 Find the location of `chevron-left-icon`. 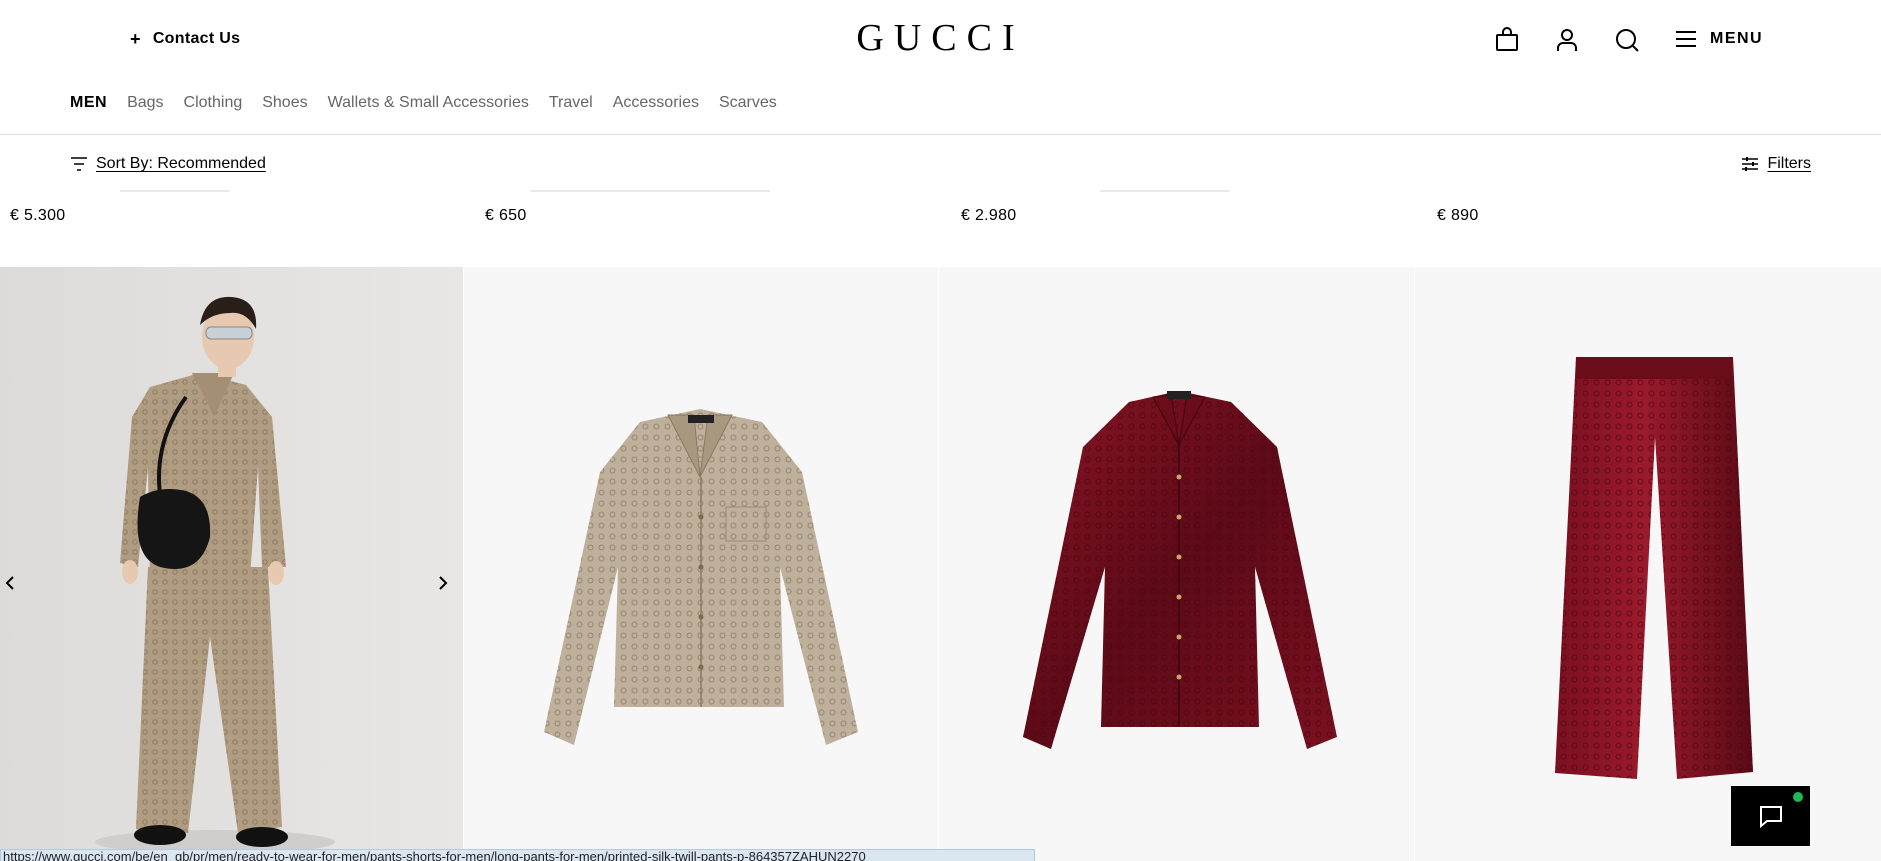

chevron-left-icon is located at coordinates (9, 583).